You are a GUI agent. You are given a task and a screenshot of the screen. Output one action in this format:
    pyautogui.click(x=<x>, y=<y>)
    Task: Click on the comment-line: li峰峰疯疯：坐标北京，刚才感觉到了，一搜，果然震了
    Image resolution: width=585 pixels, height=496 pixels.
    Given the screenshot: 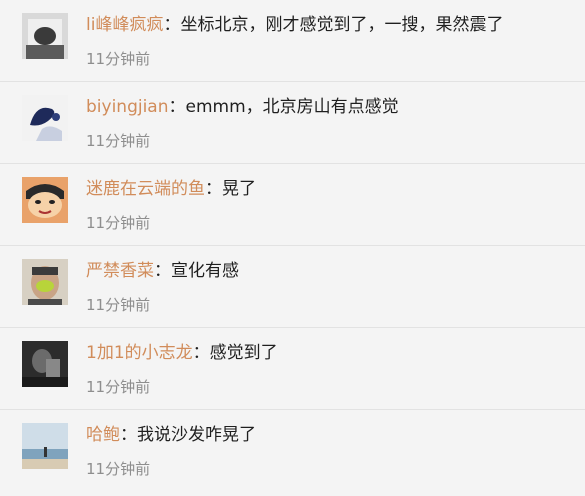 What is the action you would take?
    pyautogui.click(x=294, y=25)
    